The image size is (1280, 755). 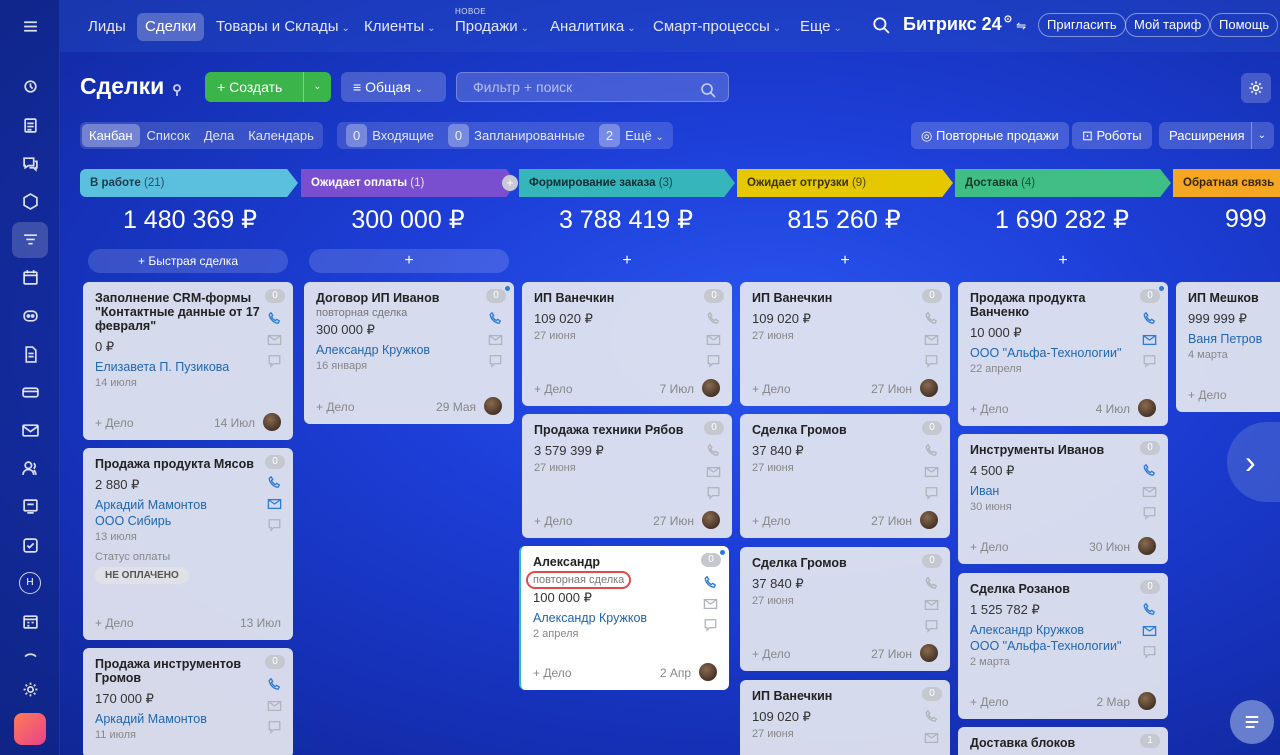 I want to click on deal-title: Продажа продукта Ванченко, so click(x=1052, y=305).